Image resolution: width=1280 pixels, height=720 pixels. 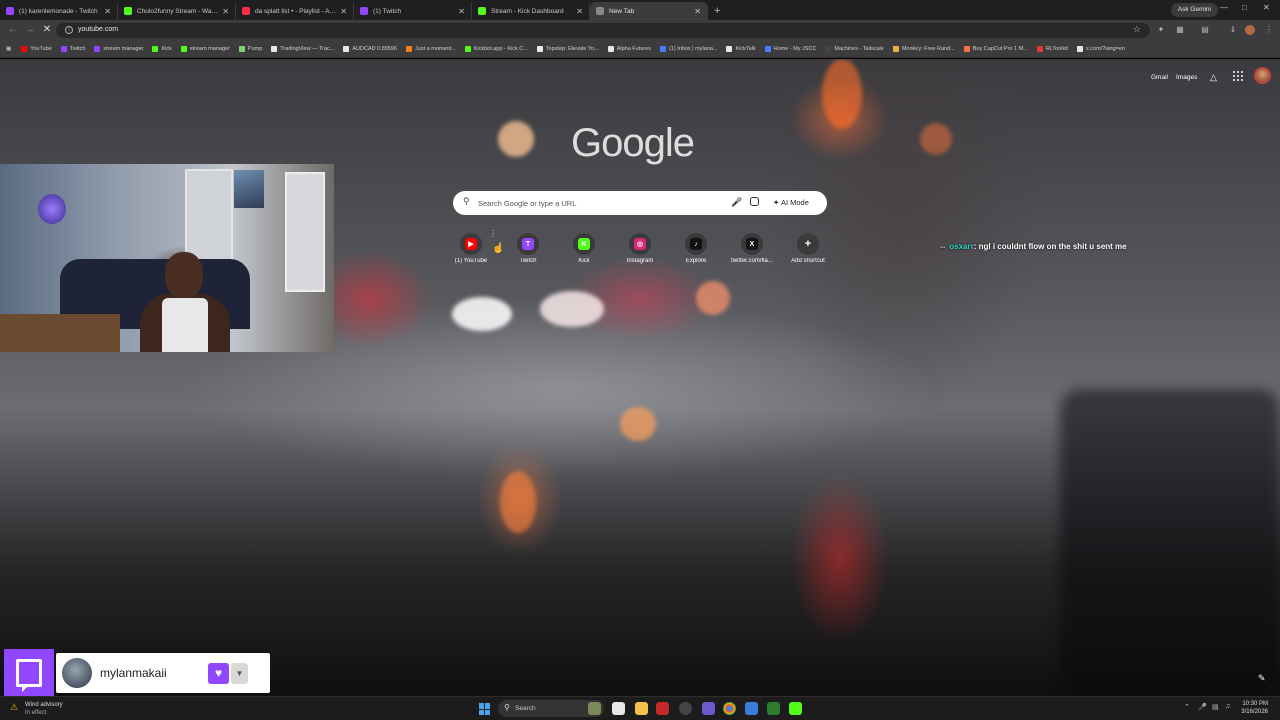 What do you see at coordinates (1105, 49) in the screenshot?
I see `bookmark-label: x.com/?lang=en` at bounding box center [1105, 49].